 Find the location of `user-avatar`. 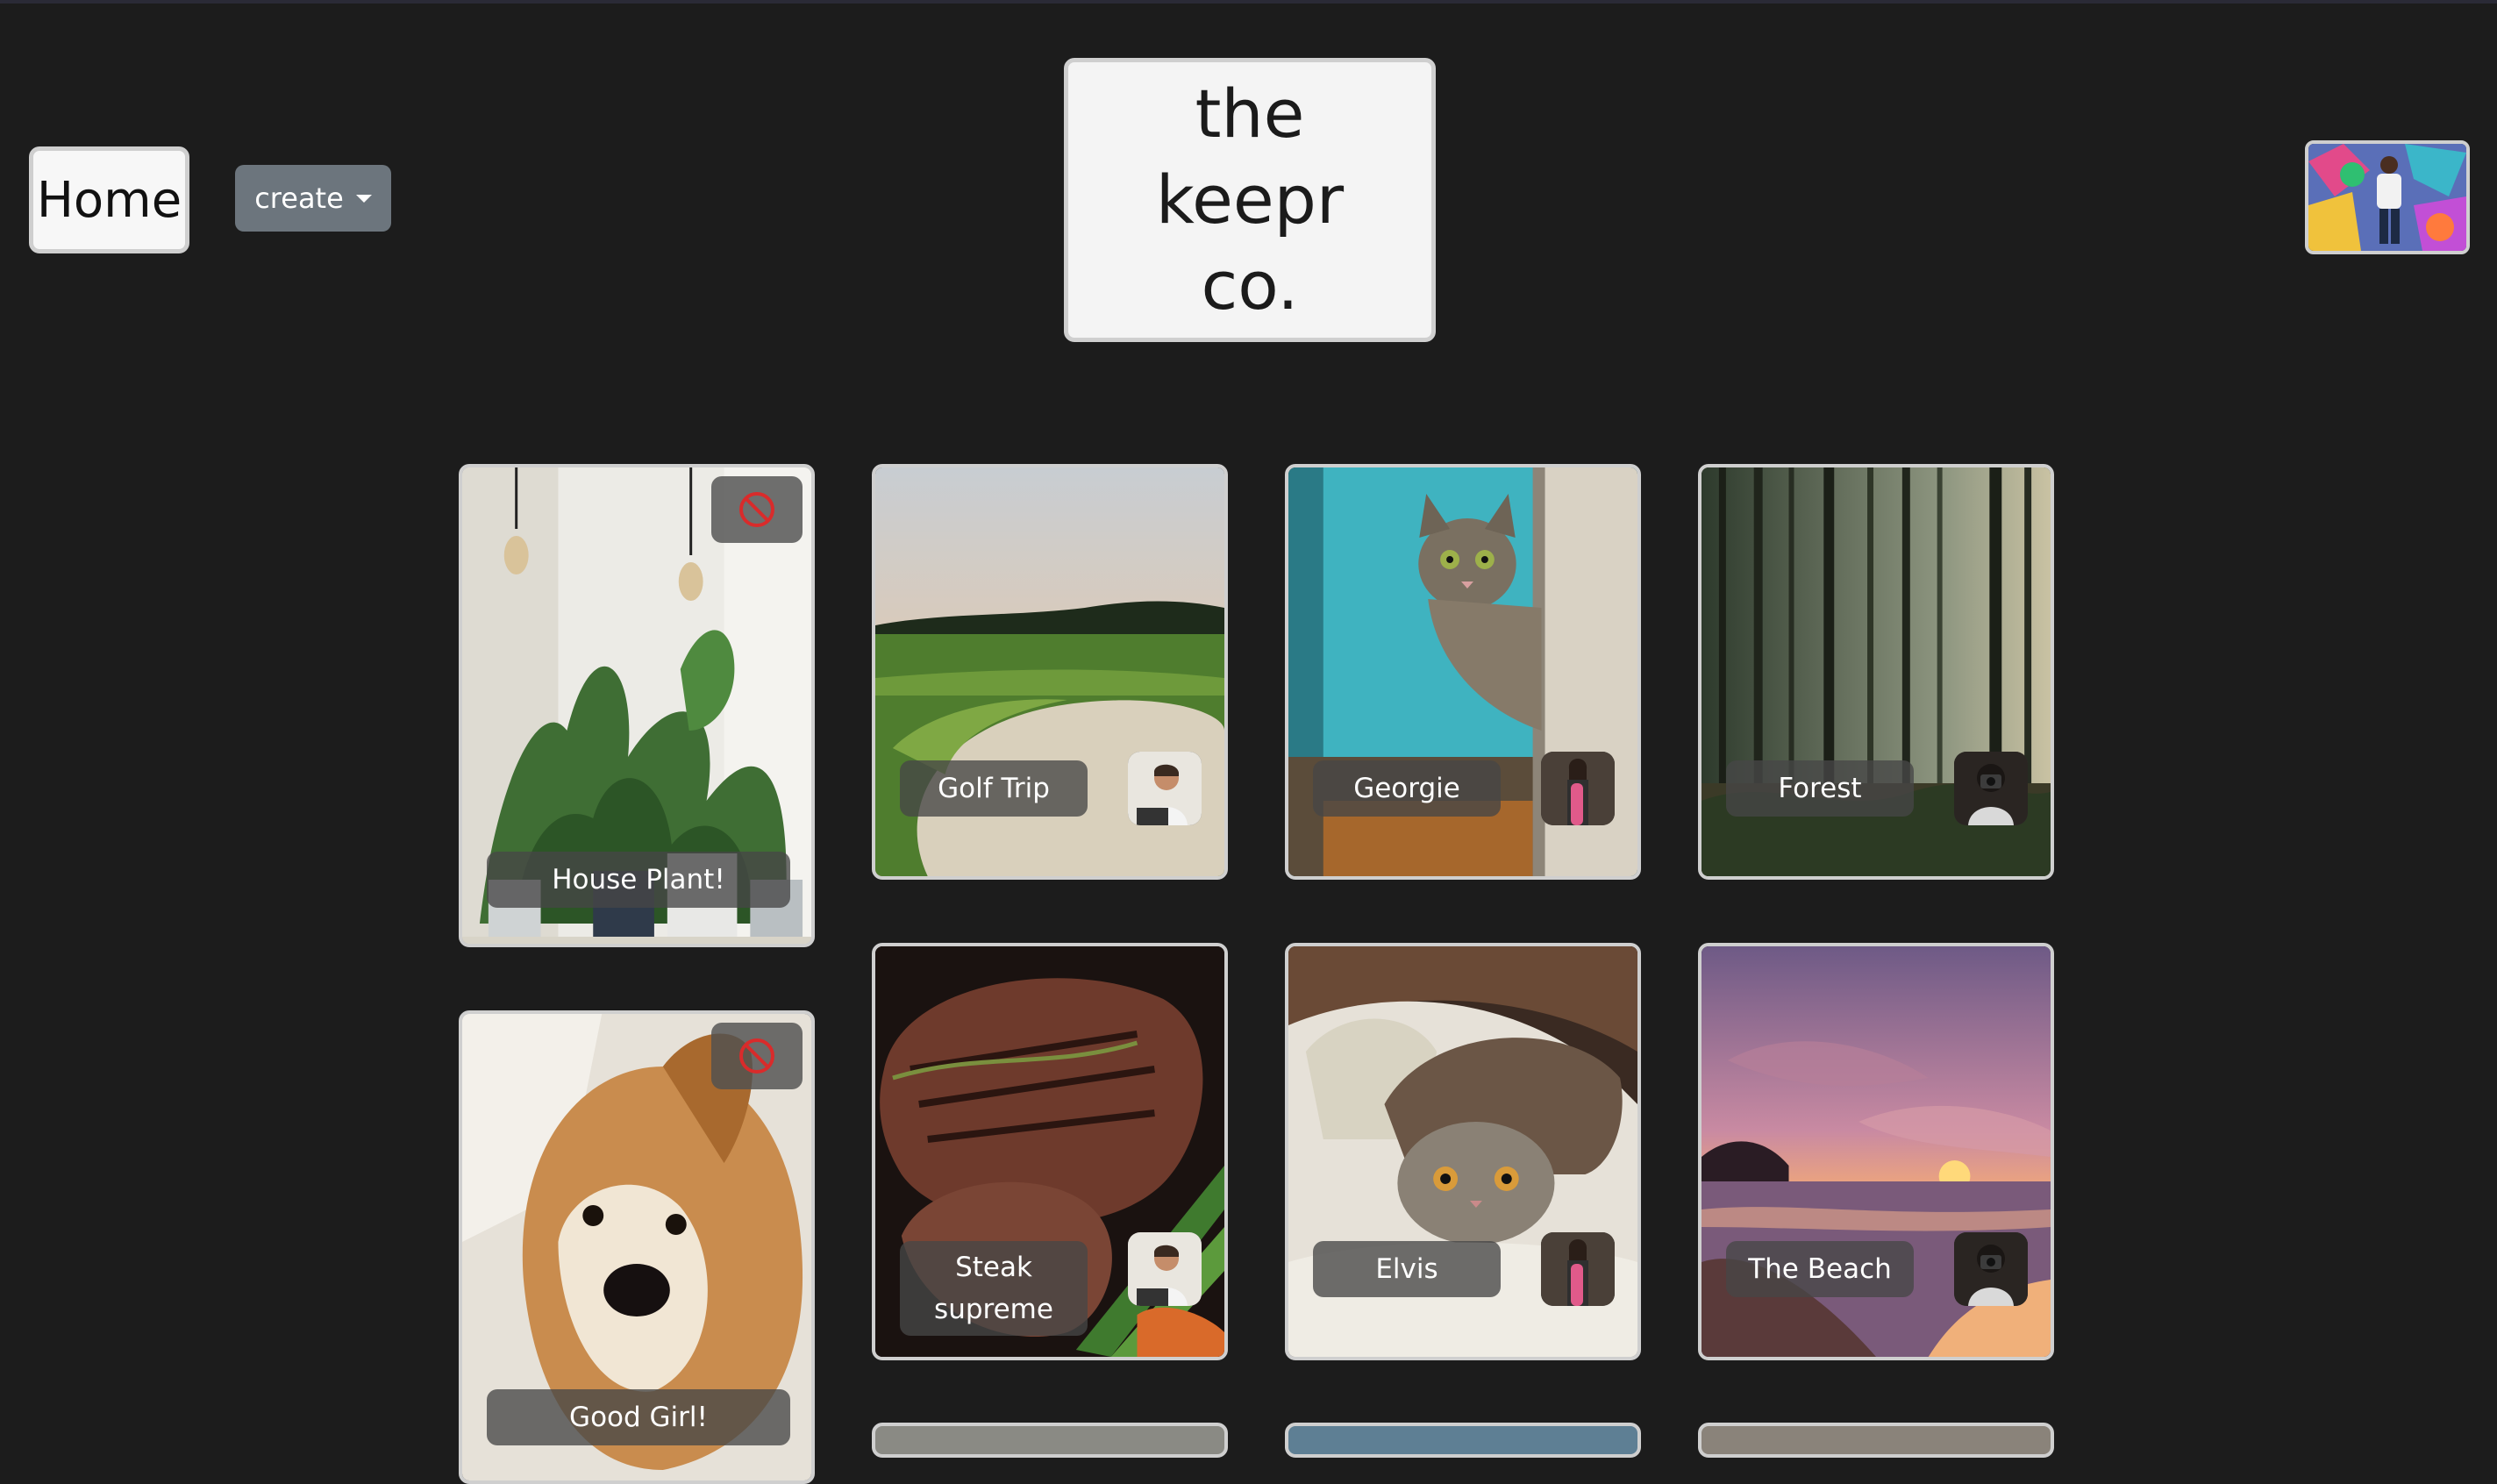

user-avatar is located at coordinates (2387, 197).